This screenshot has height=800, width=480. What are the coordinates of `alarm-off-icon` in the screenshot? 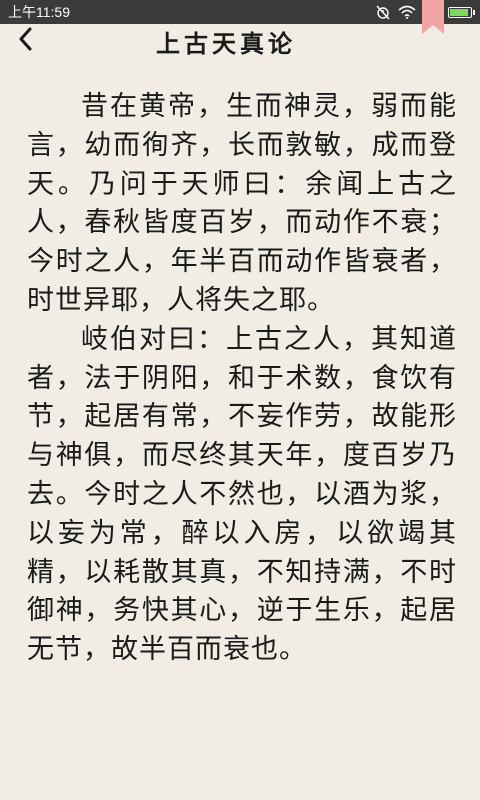 It's located at (383, 12).